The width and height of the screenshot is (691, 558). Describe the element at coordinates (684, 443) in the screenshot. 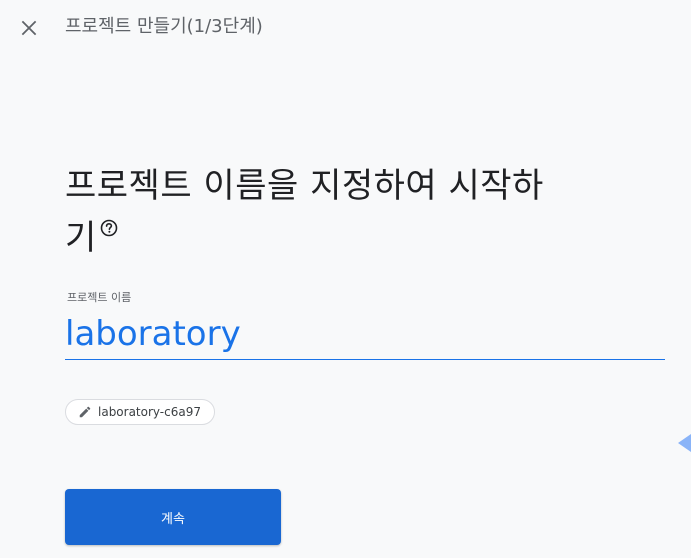

I see `side-panel-arrow-icon` at that location.